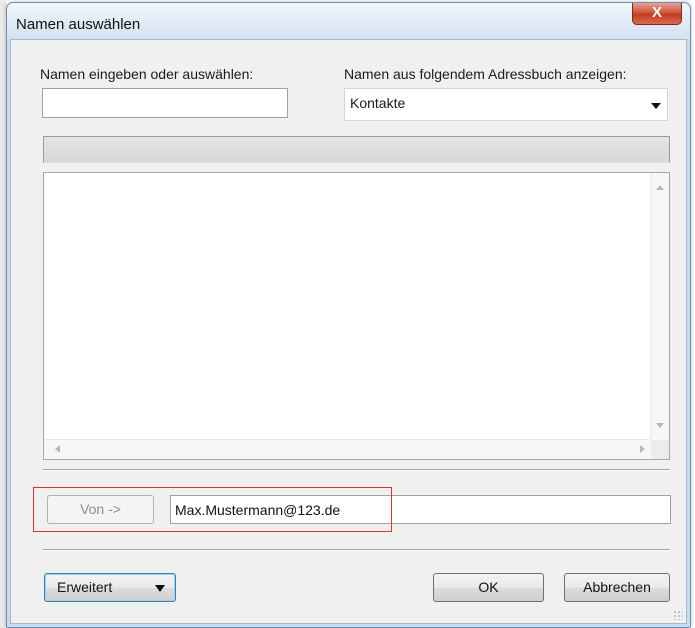 This screenshot has height=628, width=695. I want to click on search-label: Namen eingeben oder auswählen:, so click(147, 74).